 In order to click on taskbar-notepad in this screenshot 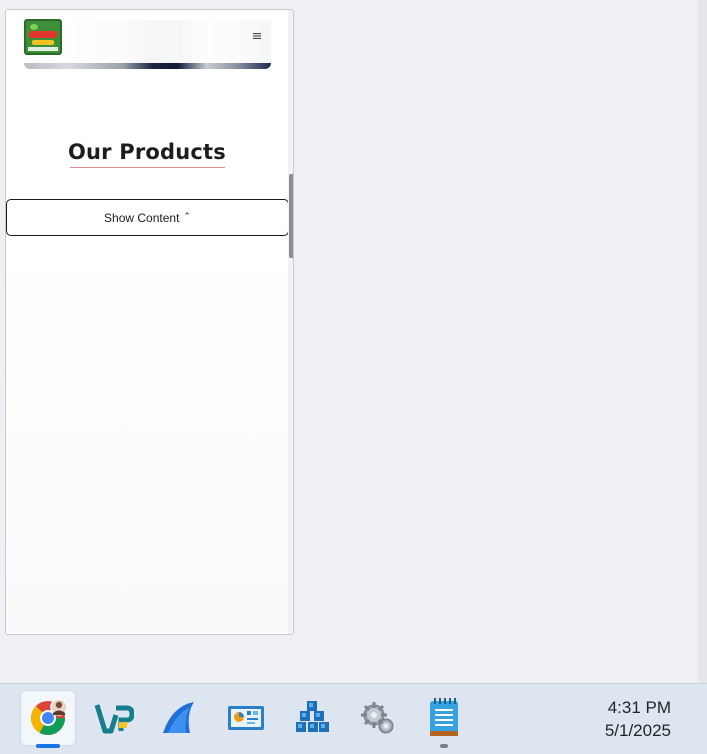, I will do `click(444, 719)`.